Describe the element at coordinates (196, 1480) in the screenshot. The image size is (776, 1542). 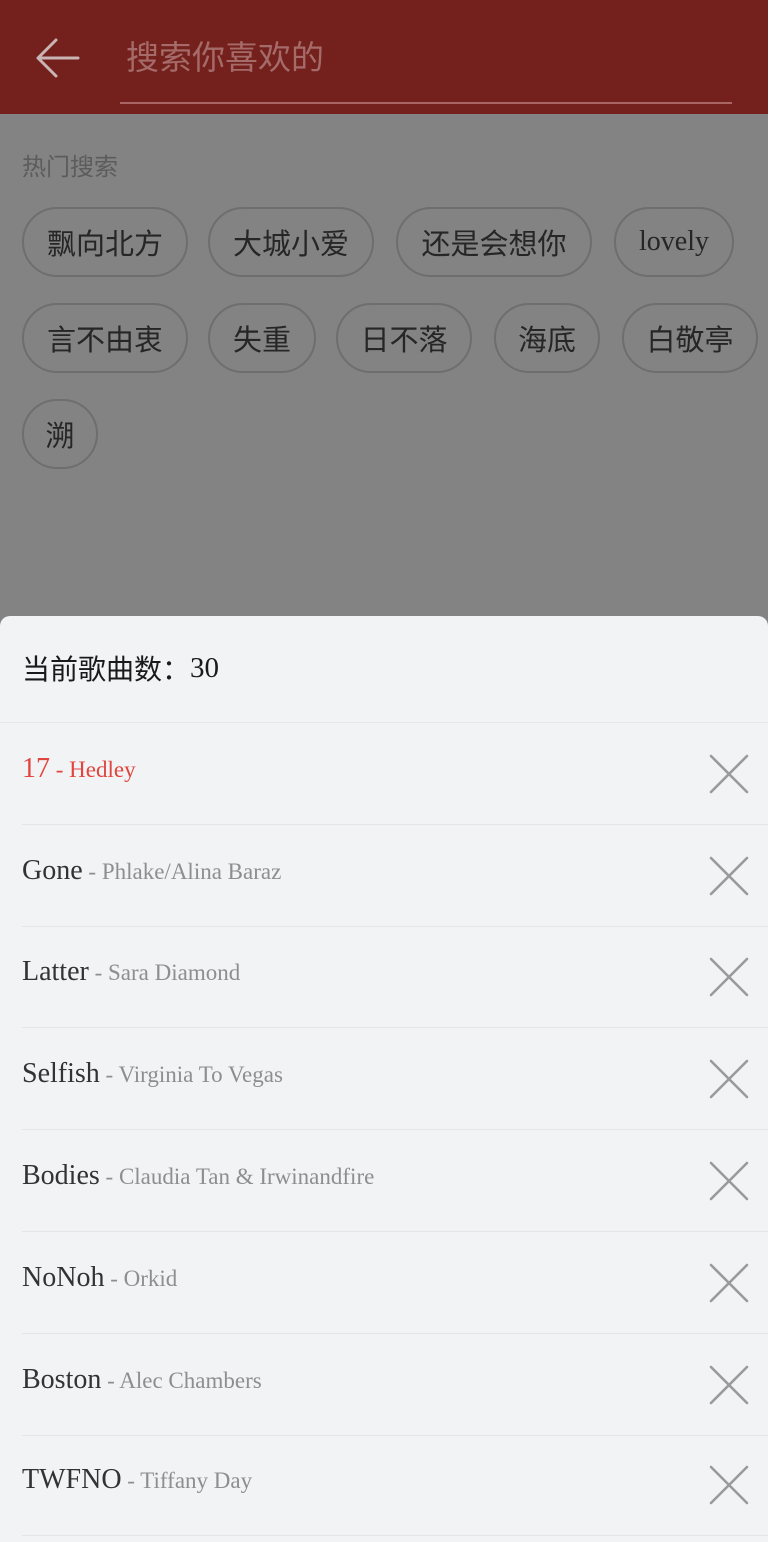
I see `artist-name: Tiffany Day` at that location.